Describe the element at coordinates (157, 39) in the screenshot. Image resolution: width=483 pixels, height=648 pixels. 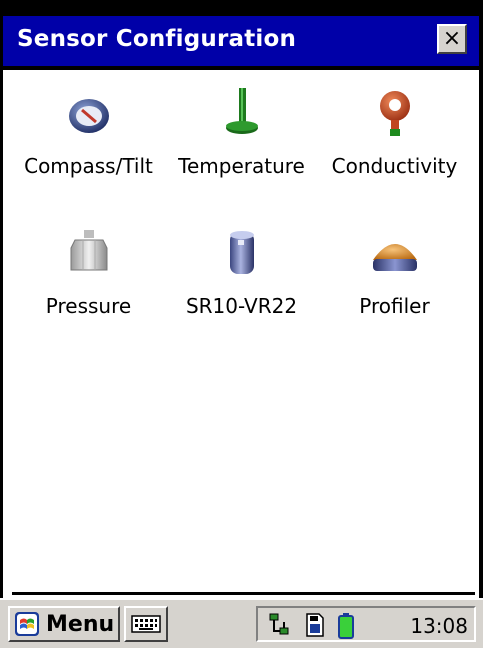
I see `window-title: Sensor Configuration` at that location.